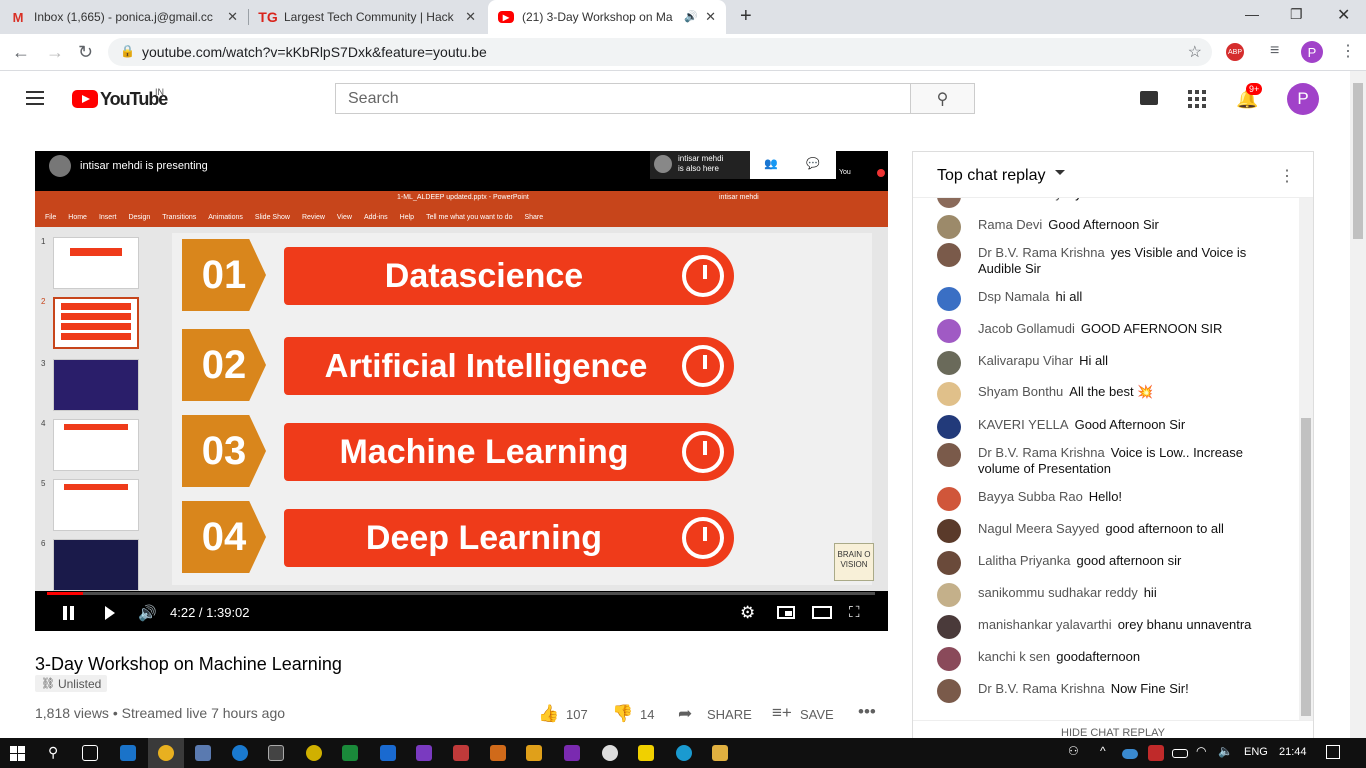 Image resolution: width=1366 pixels, height=768 pixels. I want to click on save-playlist-icon: ≡+, so click(782, 713).